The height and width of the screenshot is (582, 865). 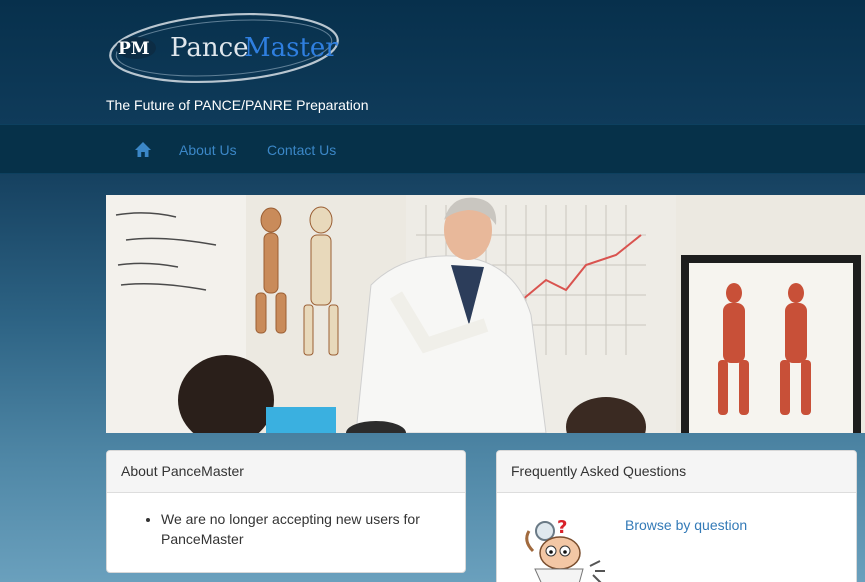 What do you see at coordinates (237, 105) in the screenshot?
I see `site-tagline: The Future of PANCE/PANRE Preparation` at bounding box center [237, 105].